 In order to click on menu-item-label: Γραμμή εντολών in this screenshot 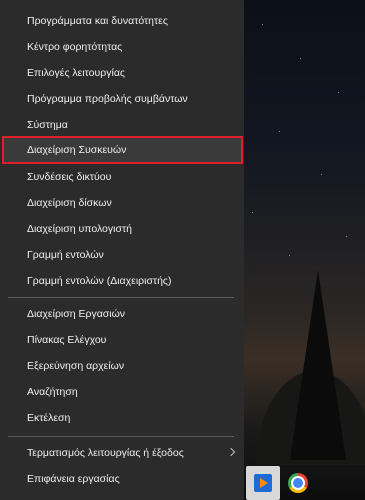, I will do `click(65, 255)`.